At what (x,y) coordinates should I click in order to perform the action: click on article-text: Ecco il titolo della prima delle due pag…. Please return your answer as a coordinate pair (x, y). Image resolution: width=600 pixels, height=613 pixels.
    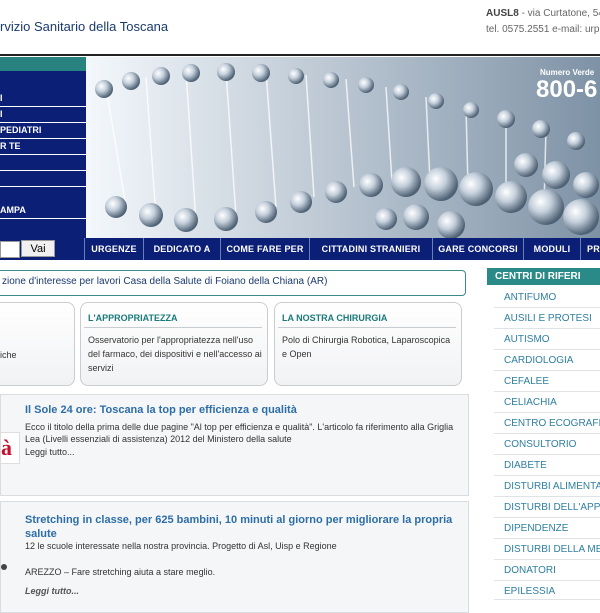
    Looking at the image, I should click on (239, 433).